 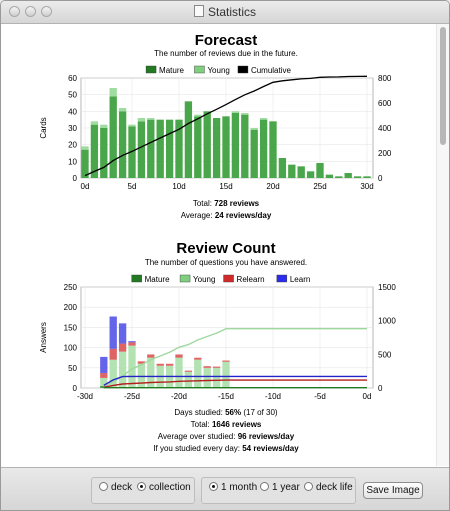 What do you see at coordinates (43, 127) in the screenshot?
I see `forecast-y-axis-label: Cards` at bounding box center [43, 127].